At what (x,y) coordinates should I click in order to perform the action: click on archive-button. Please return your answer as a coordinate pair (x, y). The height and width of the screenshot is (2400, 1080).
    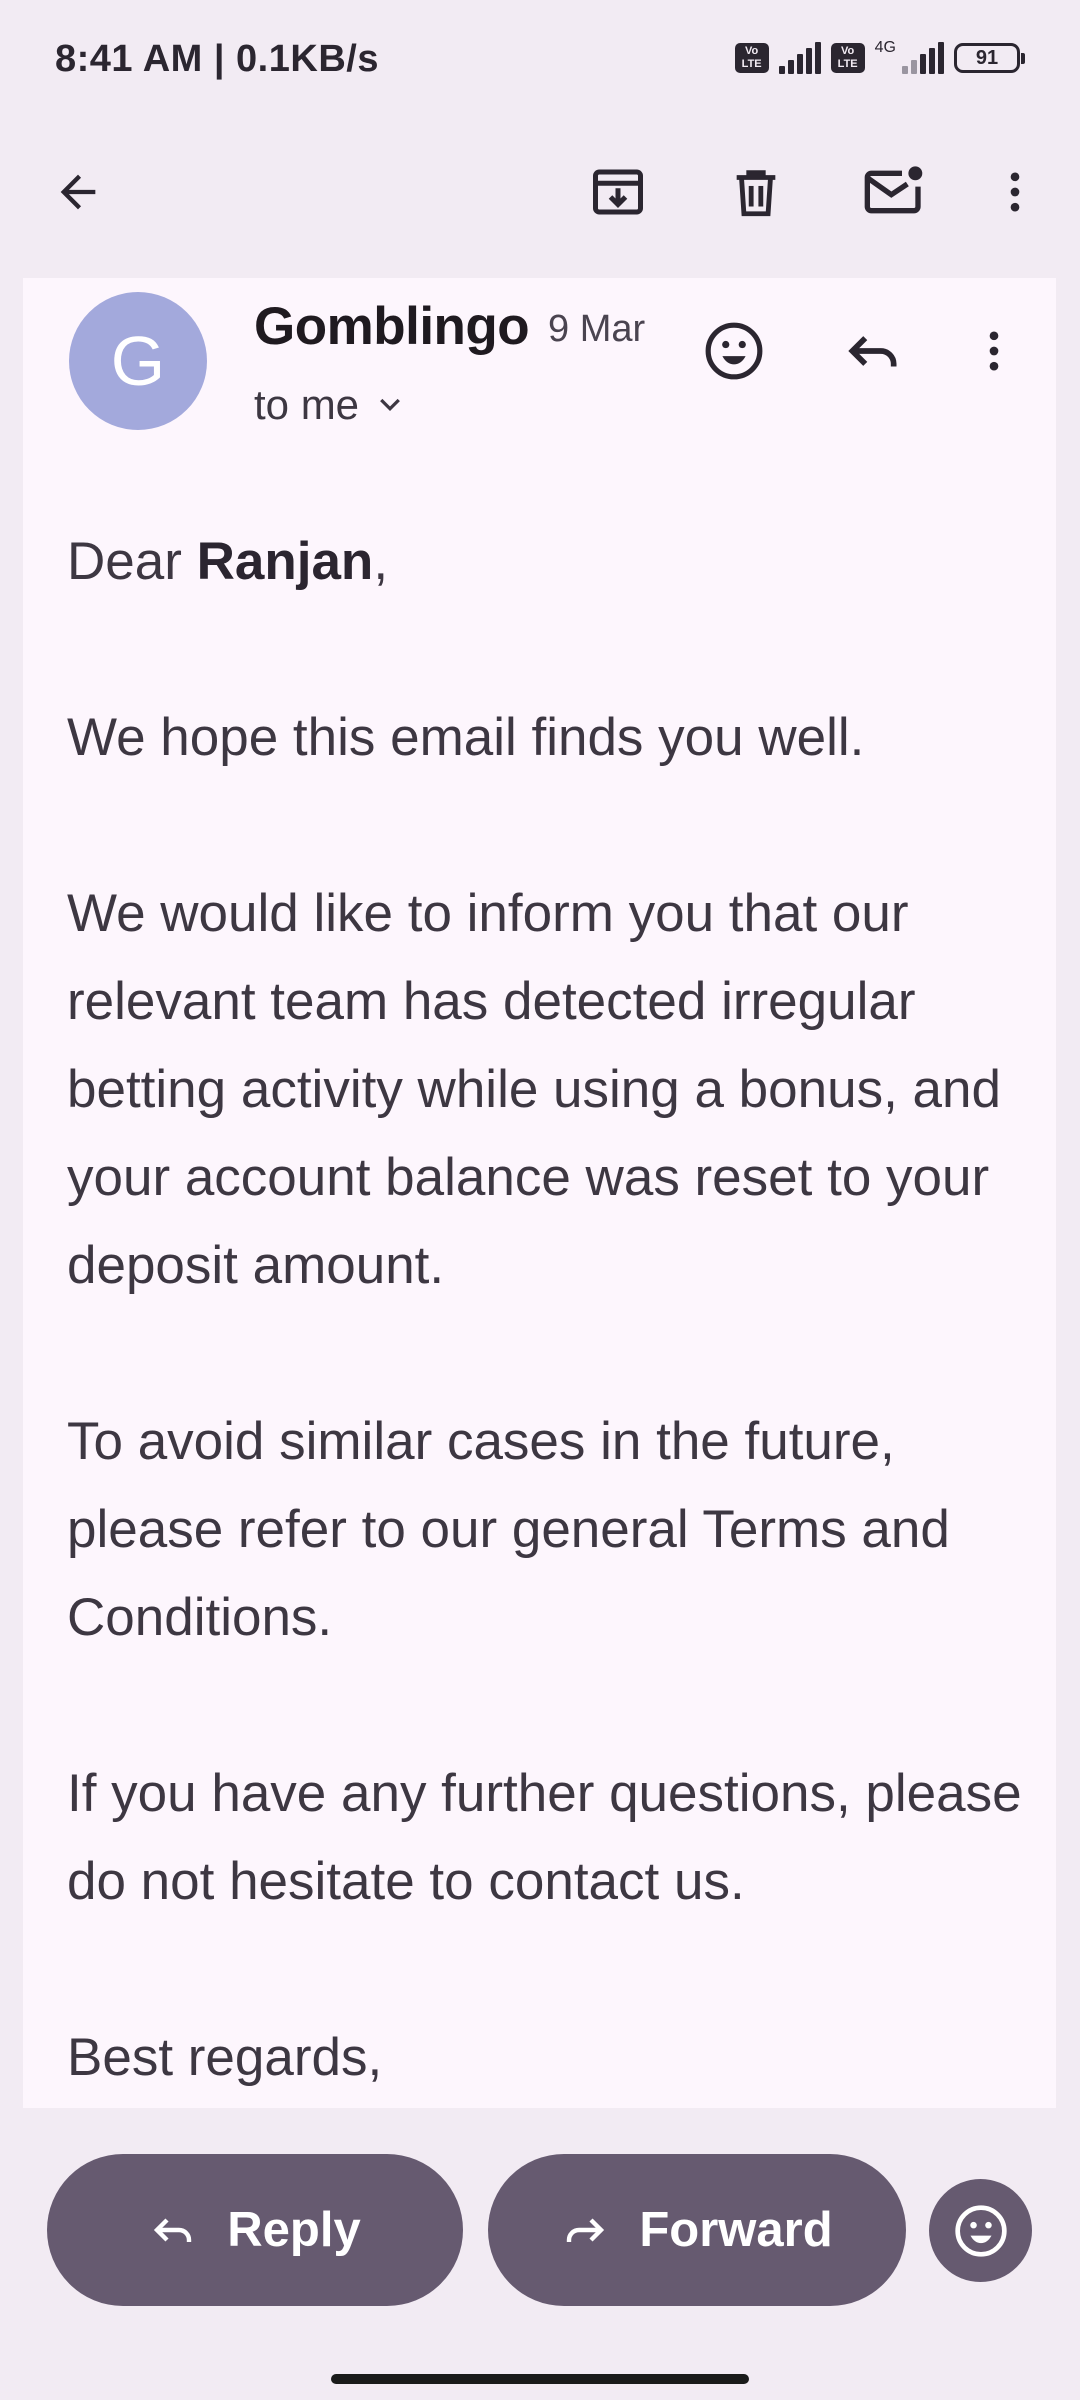
    Looking at the image, I should click on (618, 192).